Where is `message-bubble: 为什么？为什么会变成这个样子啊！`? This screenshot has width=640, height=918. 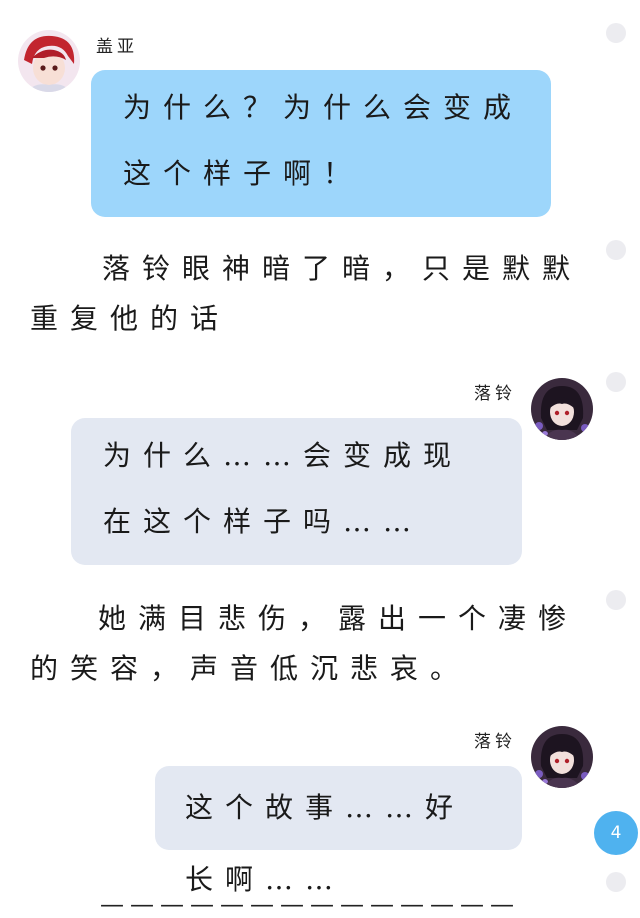 message-bubble: 为什么？为什么会变成这个样子啊！ is located at coordinates (321, 143).